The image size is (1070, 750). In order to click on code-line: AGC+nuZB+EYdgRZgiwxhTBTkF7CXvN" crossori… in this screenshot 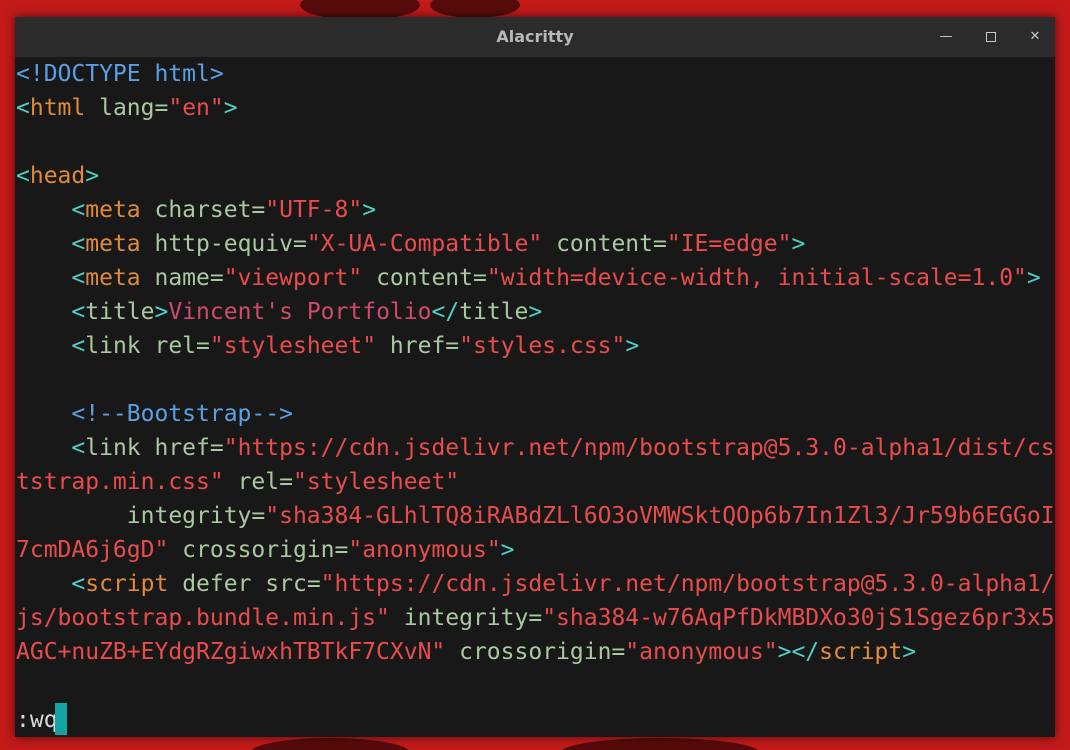, I will do `click(466, 652)`.